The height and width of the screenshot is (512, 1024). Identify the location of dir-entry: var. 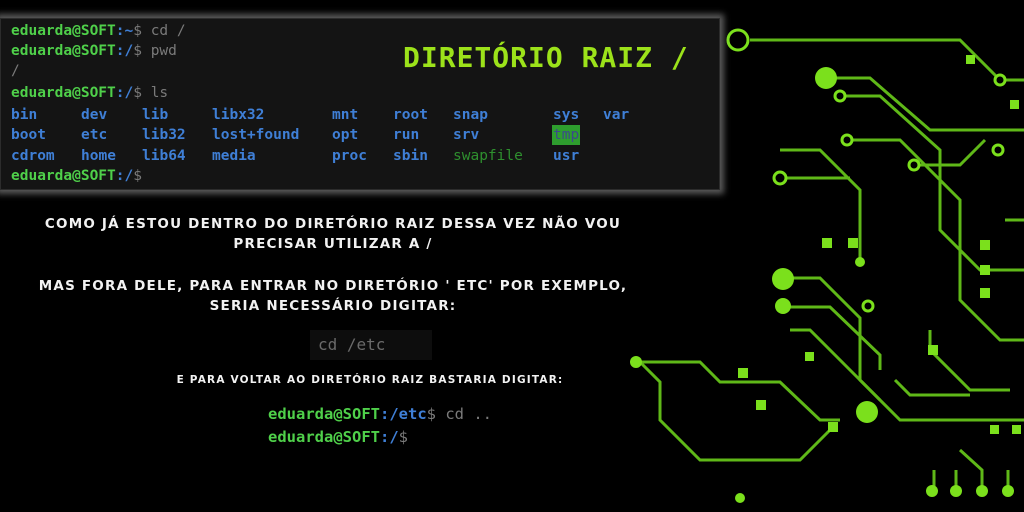
(616, 115).